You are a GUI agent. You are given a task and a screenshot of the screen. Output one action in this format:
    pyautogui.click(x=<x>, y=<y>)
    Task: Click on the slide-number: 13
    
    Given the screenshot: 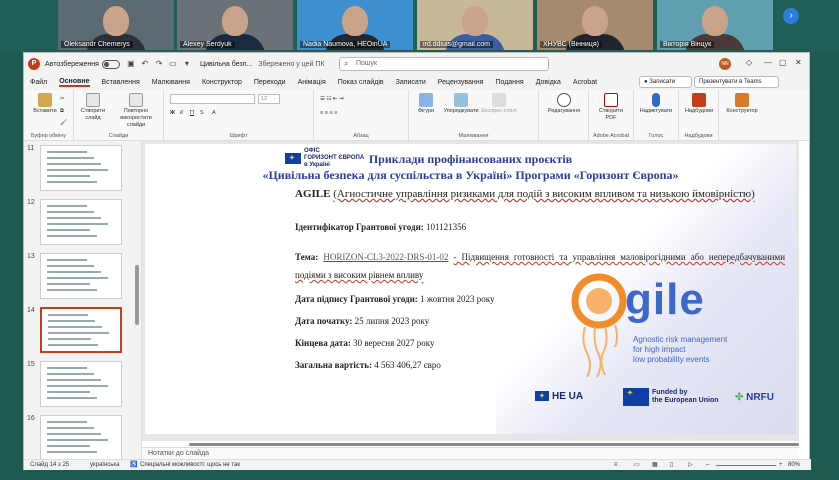 What is the action you would take?
    pyautogui.click(x=31, y=256)
    